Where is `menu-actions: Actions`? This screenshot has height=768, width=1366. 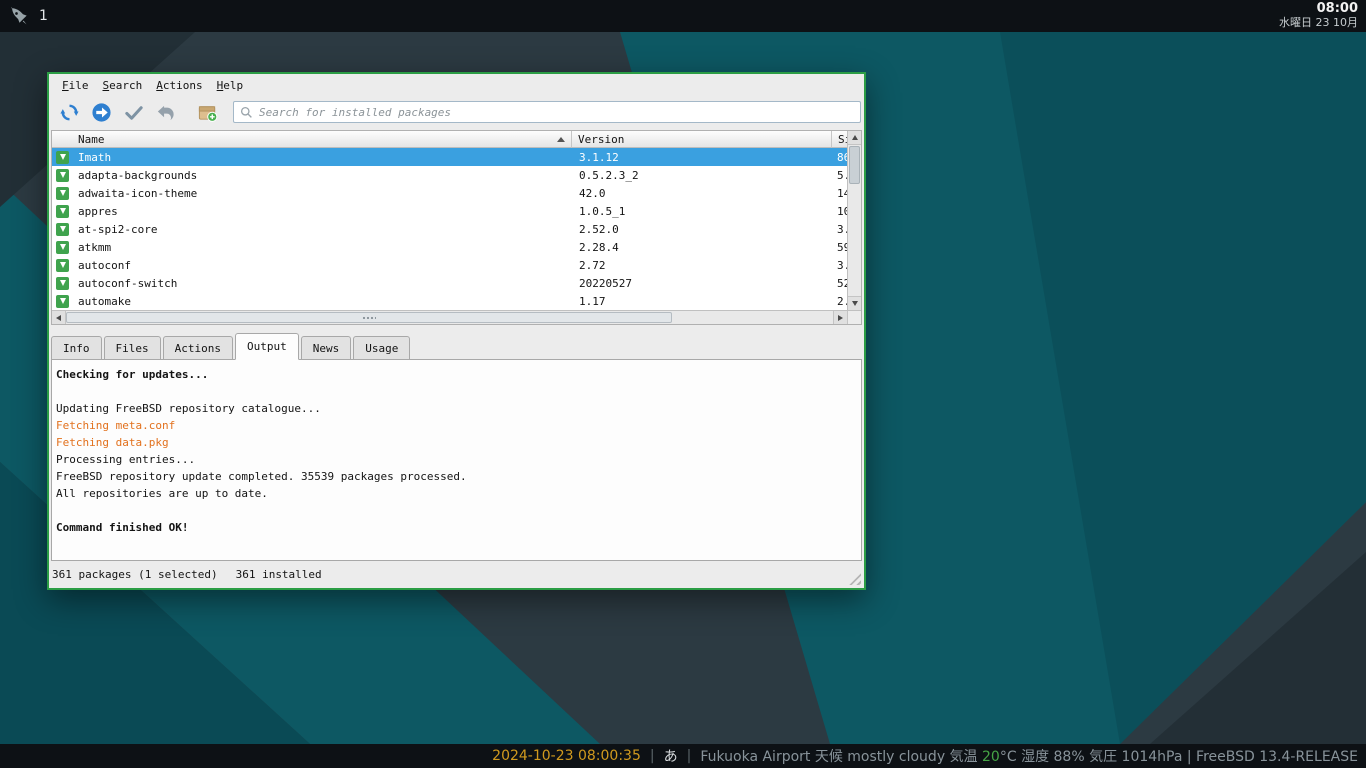 menu-actions: Actions is located at coordinates (179, 85).